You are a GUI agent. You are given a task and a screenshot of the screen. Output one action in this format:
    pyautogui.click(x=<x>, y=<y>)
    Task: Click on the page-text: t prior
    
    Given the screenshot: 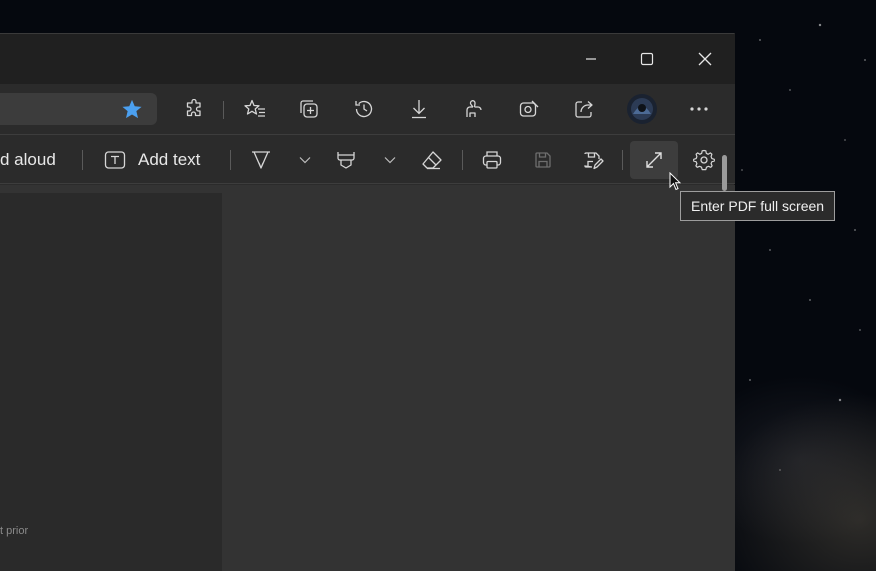 What is the action you would take?
    pyautogui.click(x=14, y=531)
    